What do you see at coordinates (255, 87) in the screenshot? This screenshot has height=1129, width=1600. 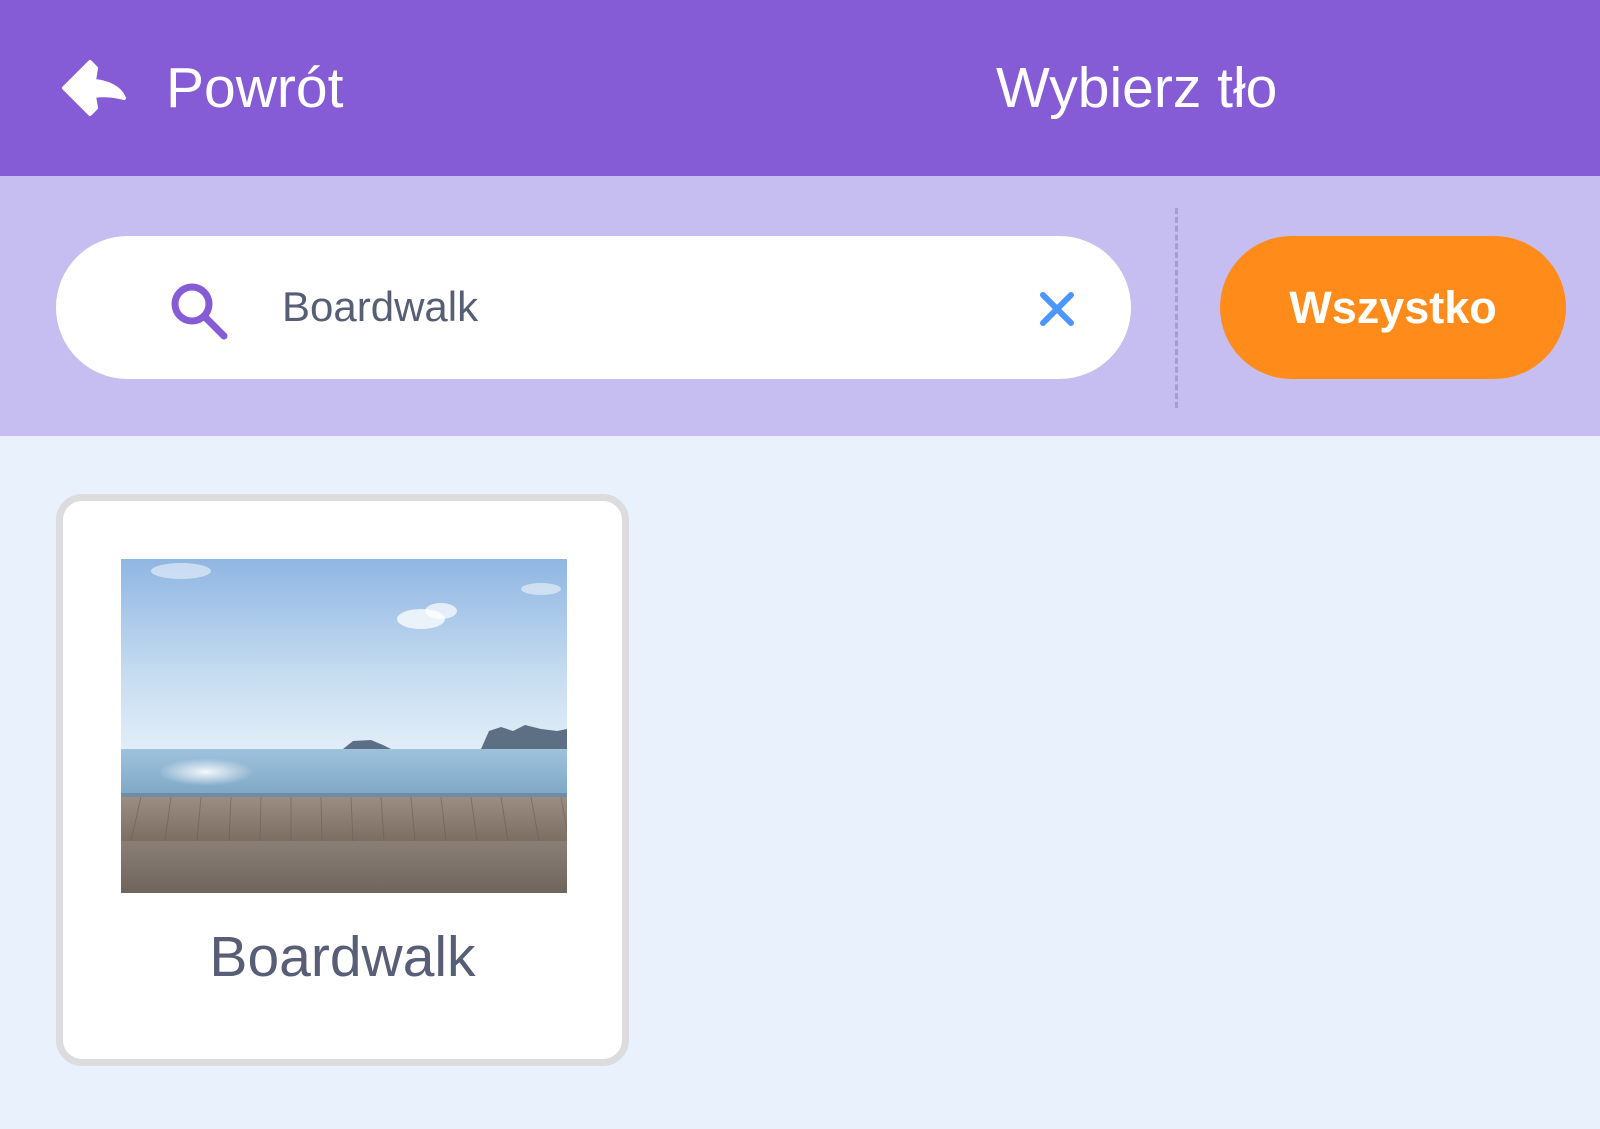 I see `back-label: Powrót` at bounding box center [255, 87].